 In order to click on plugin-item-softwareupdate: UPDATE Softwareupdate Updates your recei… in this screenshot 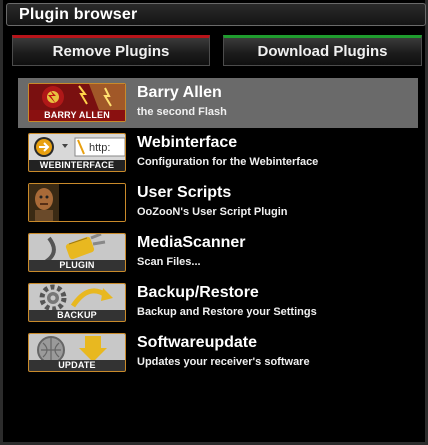, I will do `click(218, 353)`.